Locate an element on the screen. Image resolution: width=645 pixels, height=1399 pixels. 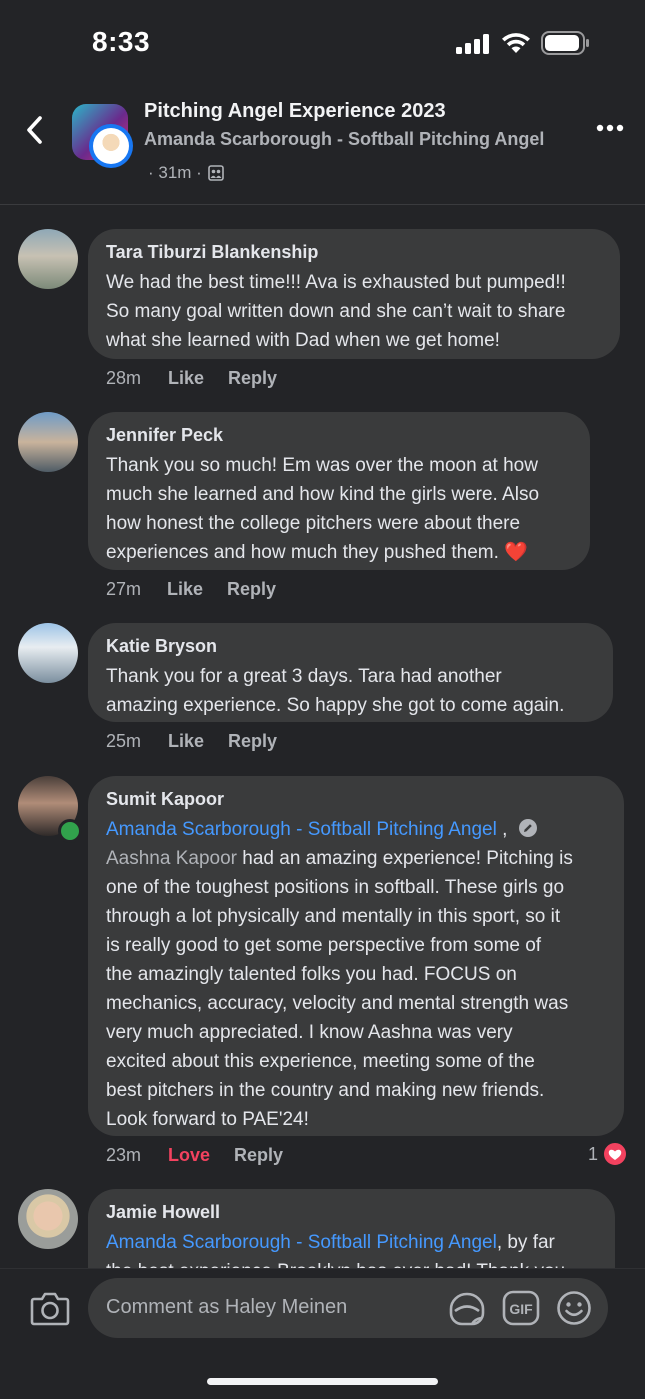
comment-author: Jennifer Peck is located at coordinates (339, 435).